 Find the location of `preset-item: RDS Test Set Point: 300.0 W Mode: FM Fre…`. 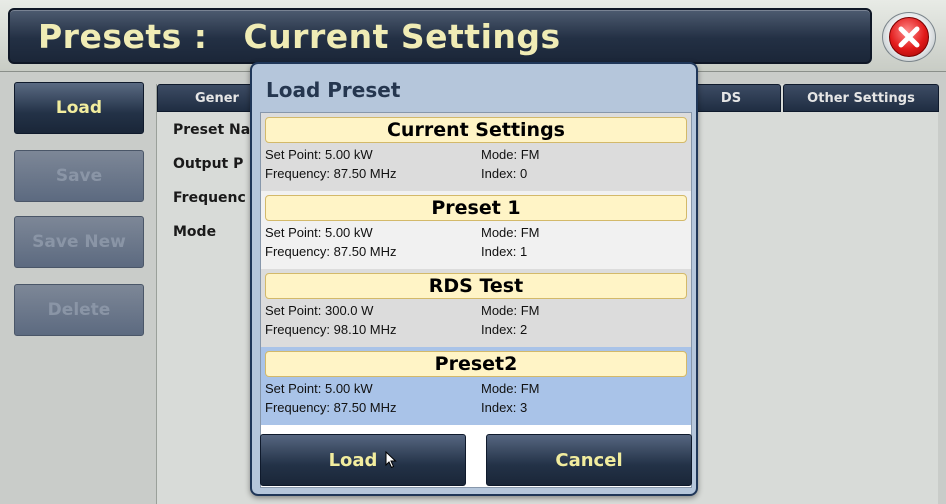

preset-item: RDS Test Set Point: 300.0 W Mode: FM Fre… is located at coordinates (476, 308).